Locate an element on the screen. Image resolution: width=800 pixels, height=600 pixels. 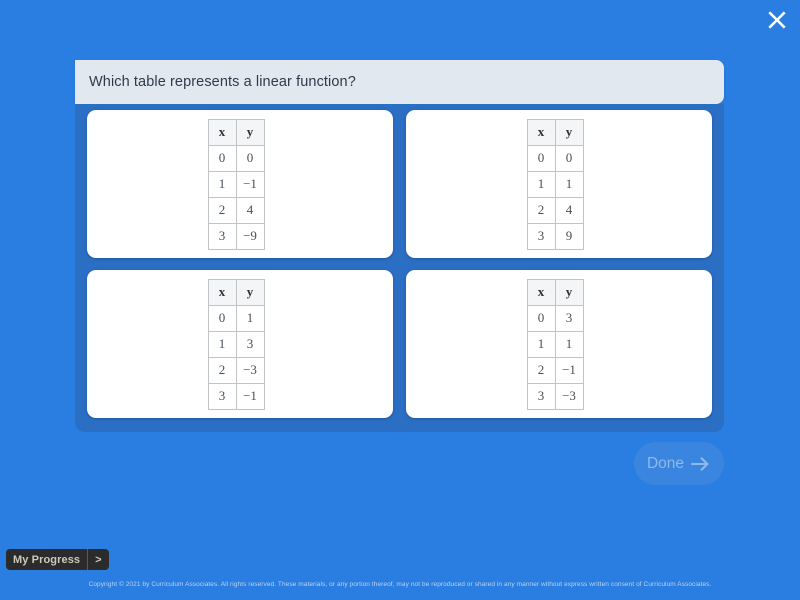
value-table: x y 0 1 1 3 2 −3 3 −1 is located at coordinates (236, 344).